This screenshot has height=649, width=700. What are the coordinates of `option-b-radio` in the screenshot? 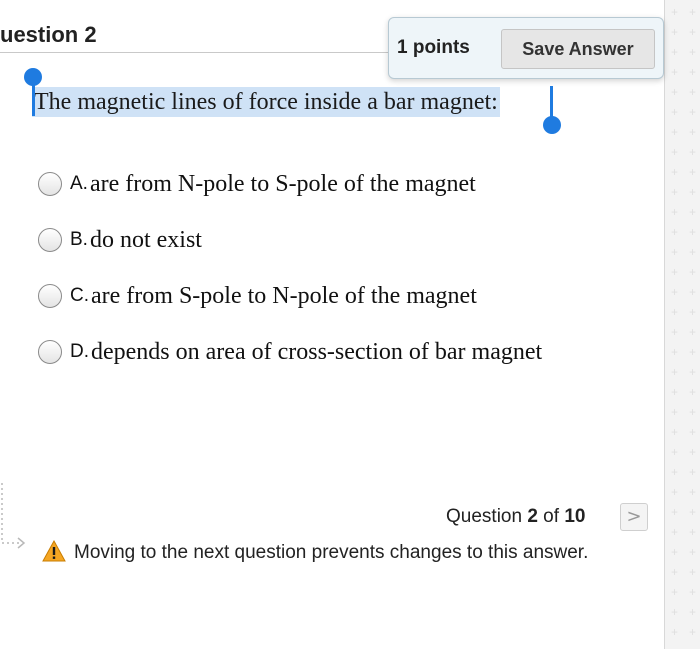 It's located at (50, 240).